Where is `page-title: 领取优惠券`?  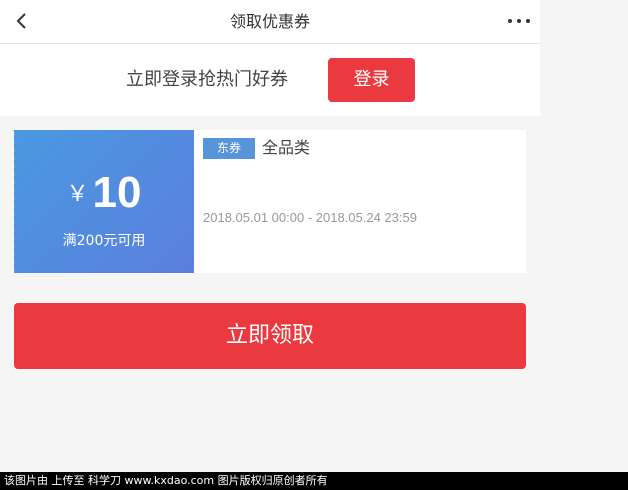 page-title: 领取优惠券 is located at coordinates (269, 21).